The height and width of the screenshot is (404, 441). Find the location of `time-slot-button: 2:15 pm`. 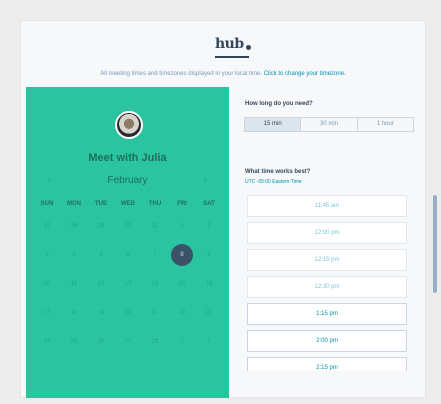

time-slot-button: 2:15 pm is located at coordinates (327, 364).